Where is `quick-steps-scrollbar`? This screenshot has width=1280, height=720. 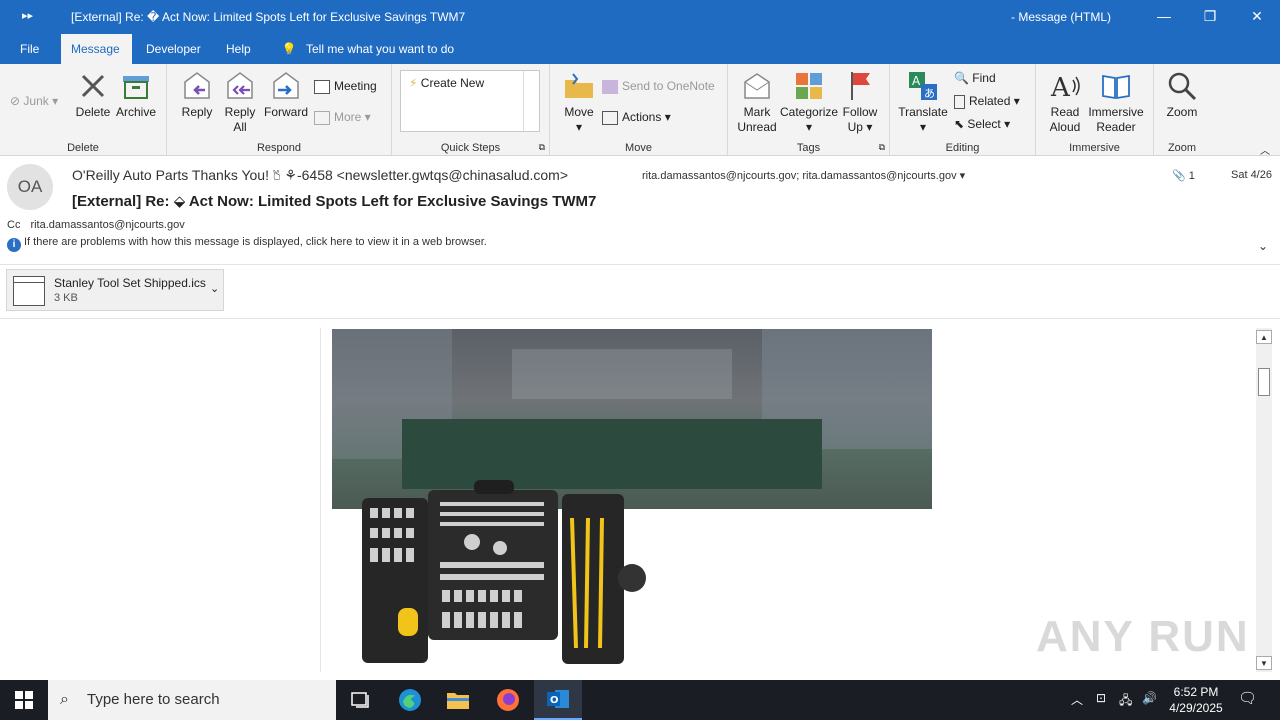 quick-steps-scrollbar is located at coordinates (531, 101).